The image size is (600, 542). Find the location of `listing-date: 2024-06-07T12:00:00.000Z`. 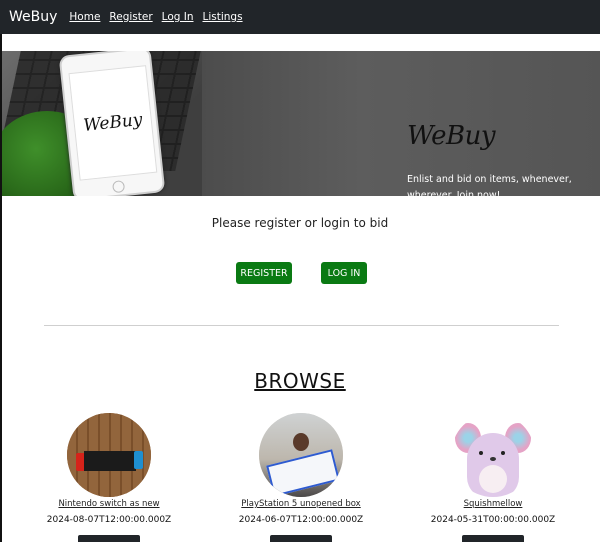

listing-date: 2024-06-07T12:00:00.000Z is located at coordinates (301, 520).